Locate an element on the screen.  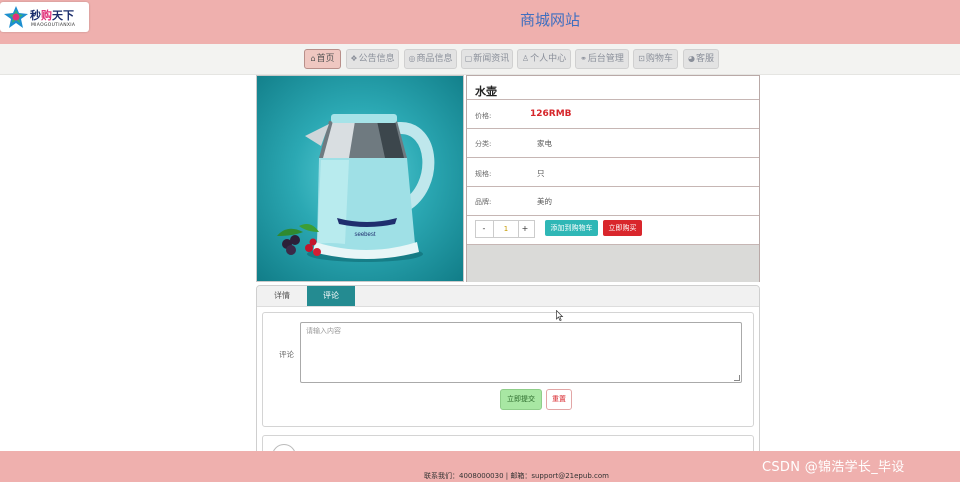
site-logo: 秒购天下 MIAOGOUTIANXIA is located at coordinates (44, 17).